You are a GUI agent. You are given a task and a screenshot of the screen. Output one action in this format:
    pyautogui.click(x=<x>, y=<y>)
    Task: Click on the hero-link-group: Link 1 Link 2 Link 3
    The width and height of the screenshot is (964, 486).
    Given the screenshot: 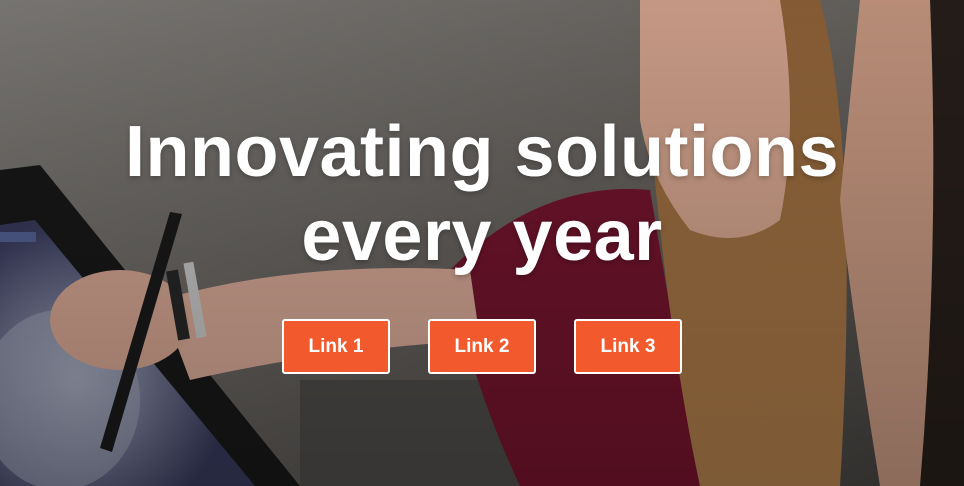 What is the action you would take?
    pyautogui.click(x=482, y=346)
    